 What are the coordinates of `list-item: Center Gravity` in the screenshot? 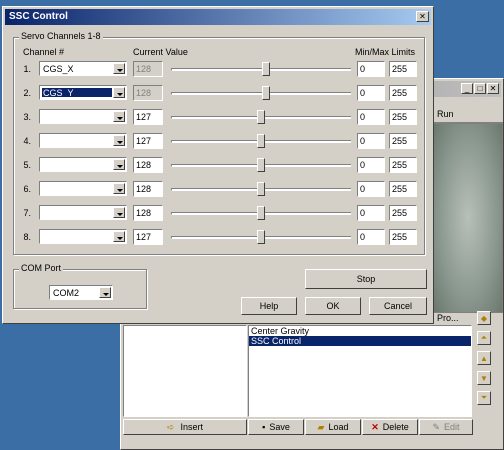 It's located at (360, 331).